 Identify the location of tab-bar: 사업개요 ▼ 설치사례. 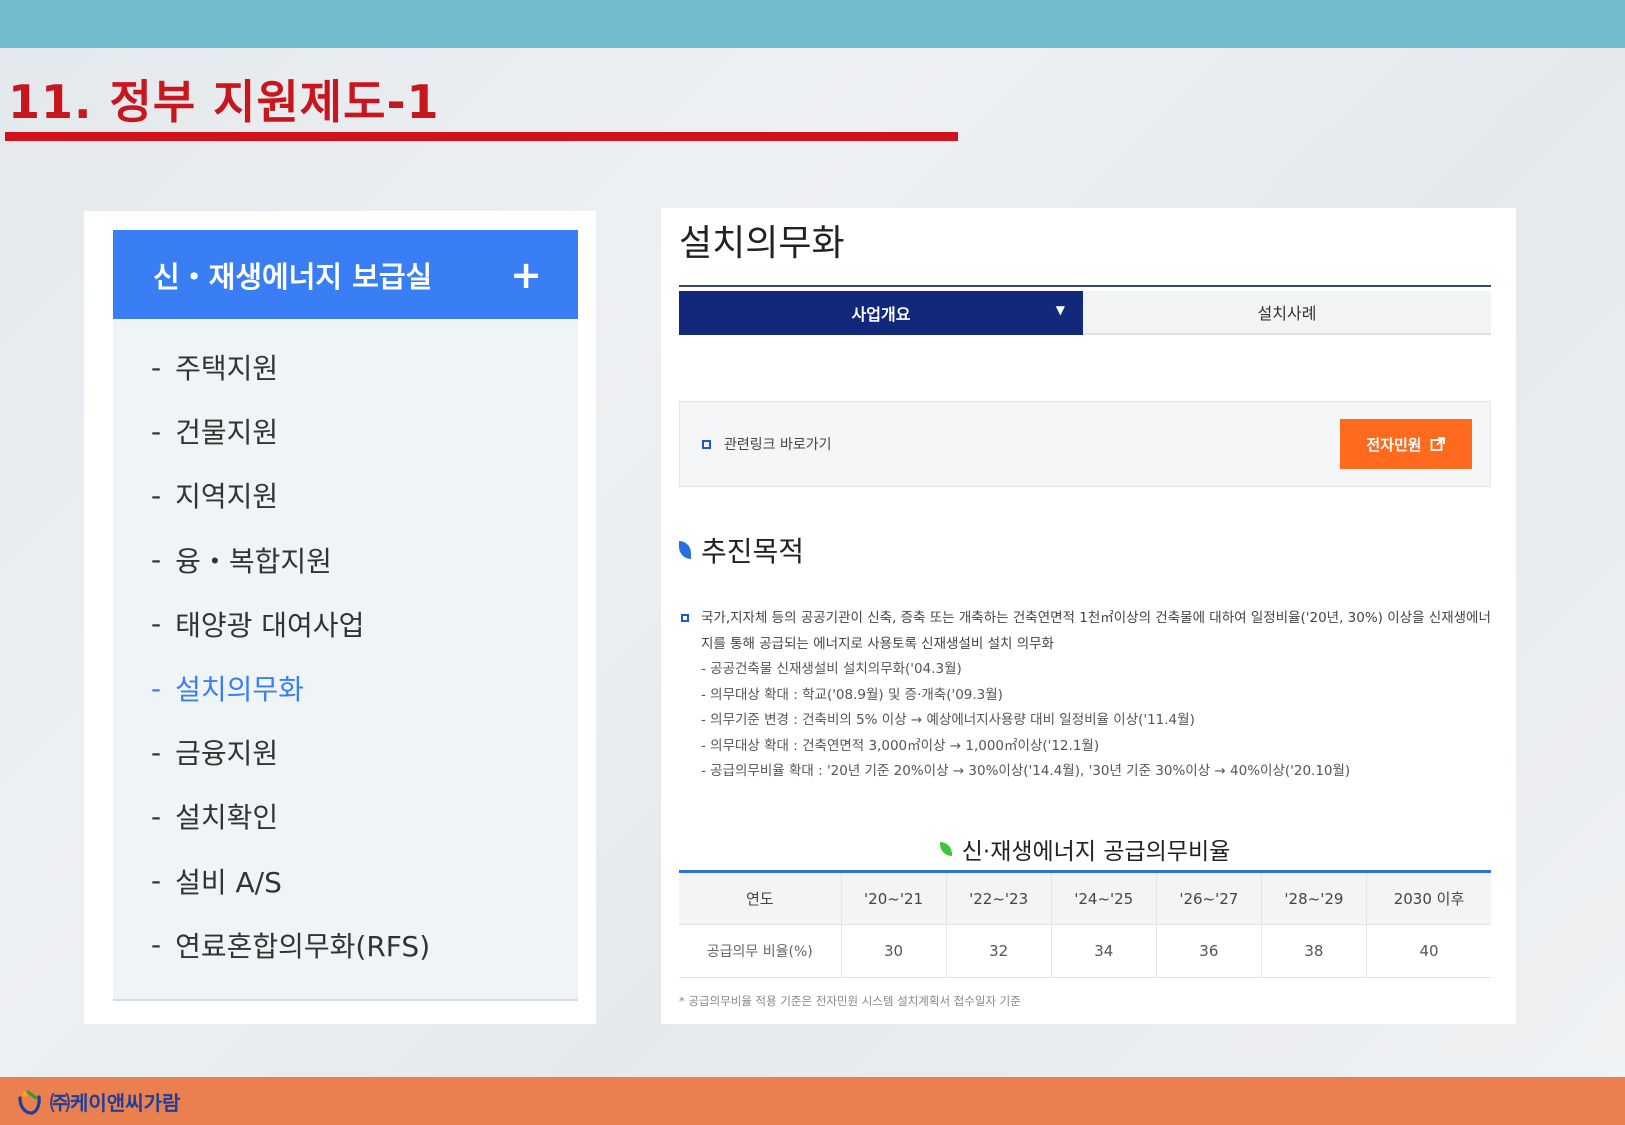
(1085, 313).